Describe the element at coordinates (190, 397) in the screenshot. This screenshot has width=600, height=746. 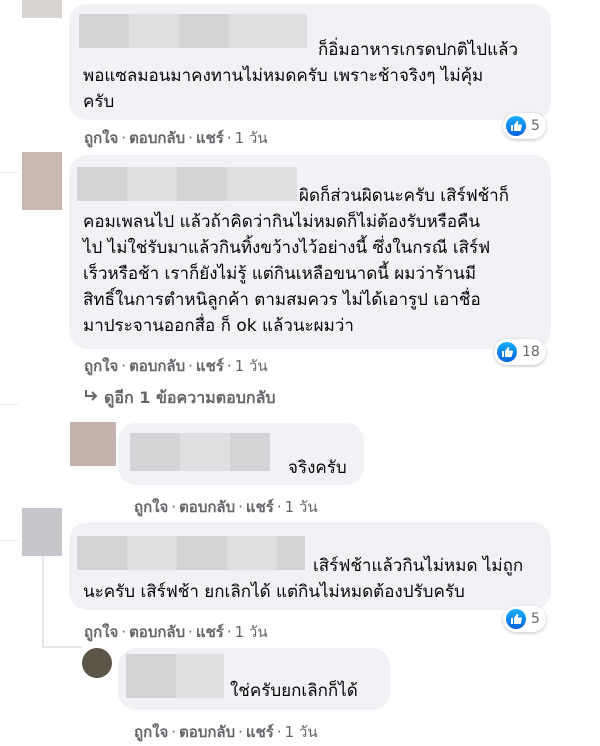
I see `view-more-replies-label: ดูอีก 1 ข้อความตอบกลับ` at that location.